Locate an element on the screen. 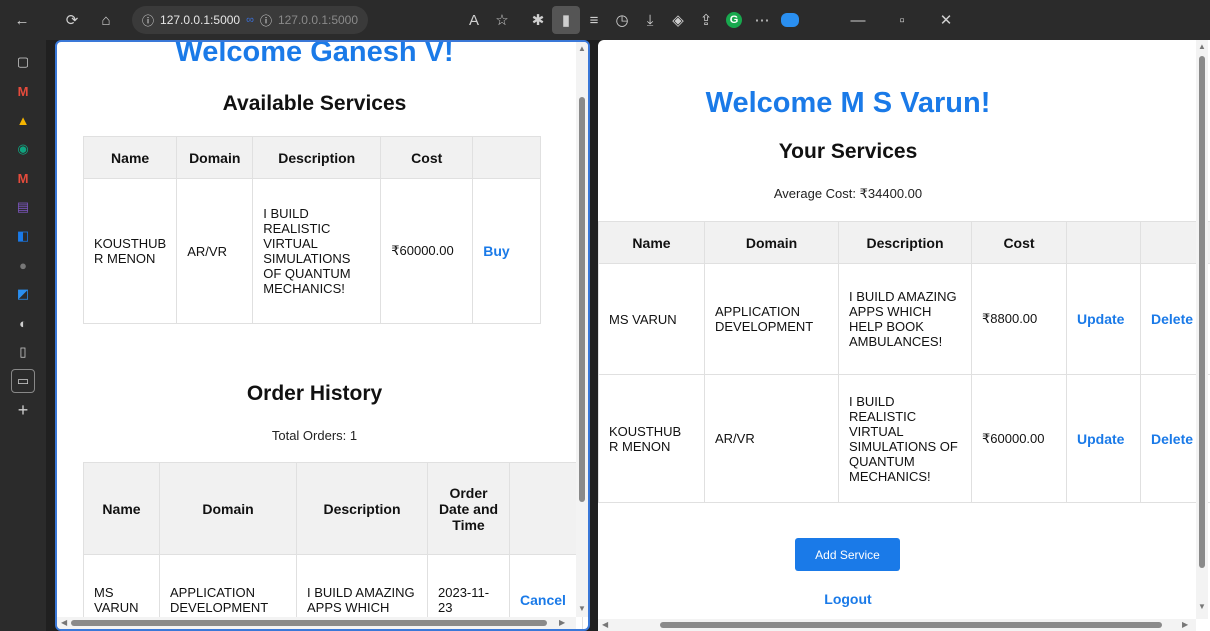  logout-link: Logout is located at coordinates (848, 599).